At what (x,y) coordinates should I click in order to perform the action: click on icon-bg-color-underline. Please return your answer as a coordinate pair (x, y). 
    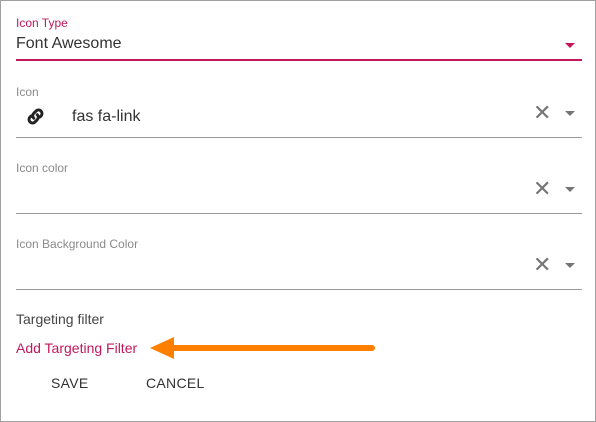
    Looking at the image, I should click on (299, 289).